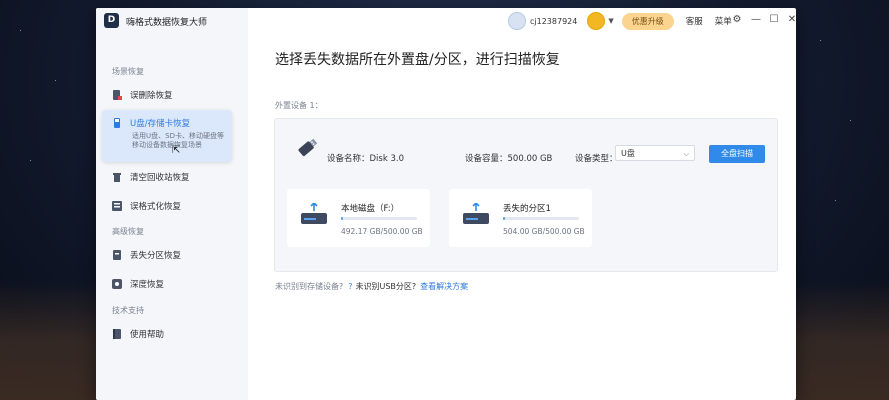 This screenshot has width=889, height=400. Describe the element at coordinates (791, 19) in the screenshot. I see `close-icon: ✕` at that location.